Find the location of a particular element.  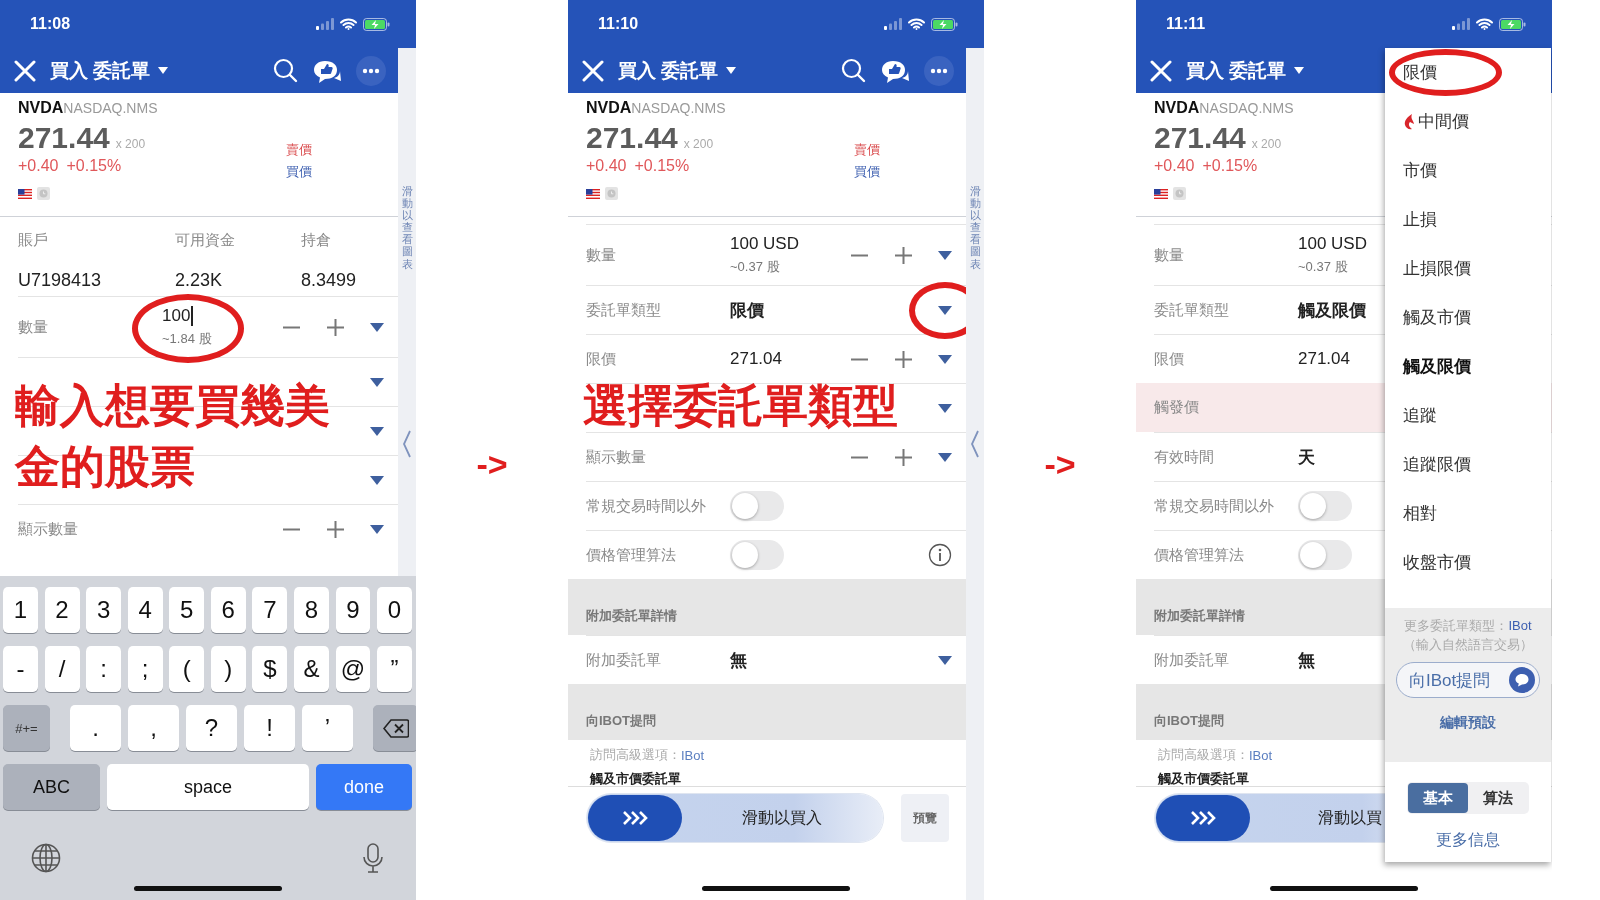

keyboard-key: ) is located at coordinates (228, 669).